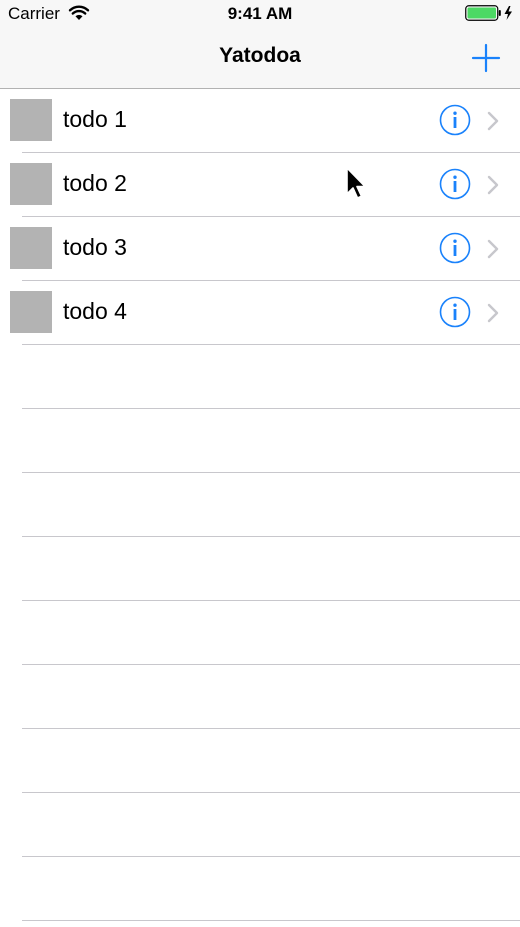 This screenshot has width=520, height=927. What do you see at coordinates (271, 920) in the screenshot?
I see `row-separator` at bounding box center [271, 920].